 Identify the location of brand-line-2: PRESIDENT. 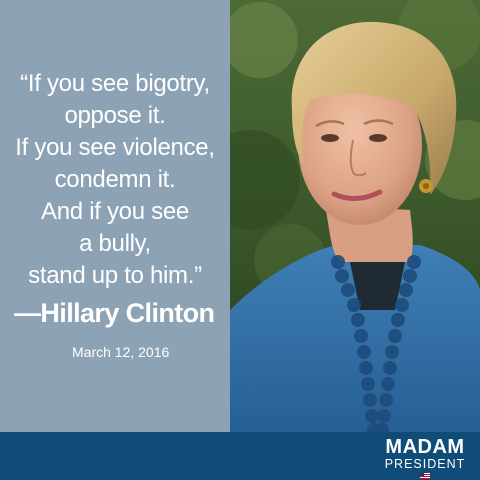
(425, 464).